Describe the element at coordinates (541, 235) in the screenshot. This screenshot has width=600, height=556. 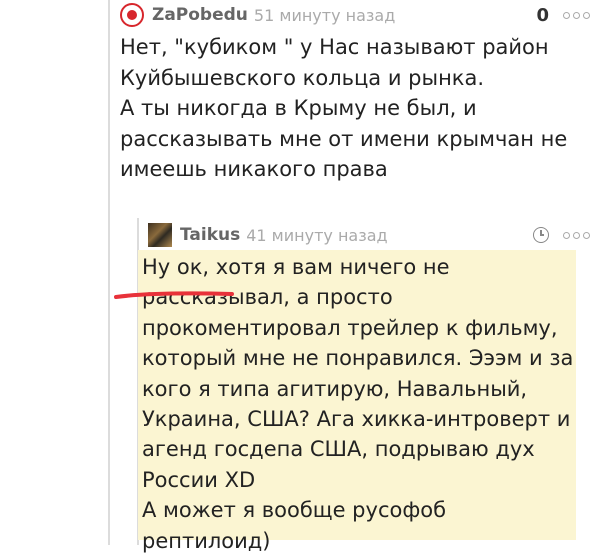
I see `clock-icon` at that location.